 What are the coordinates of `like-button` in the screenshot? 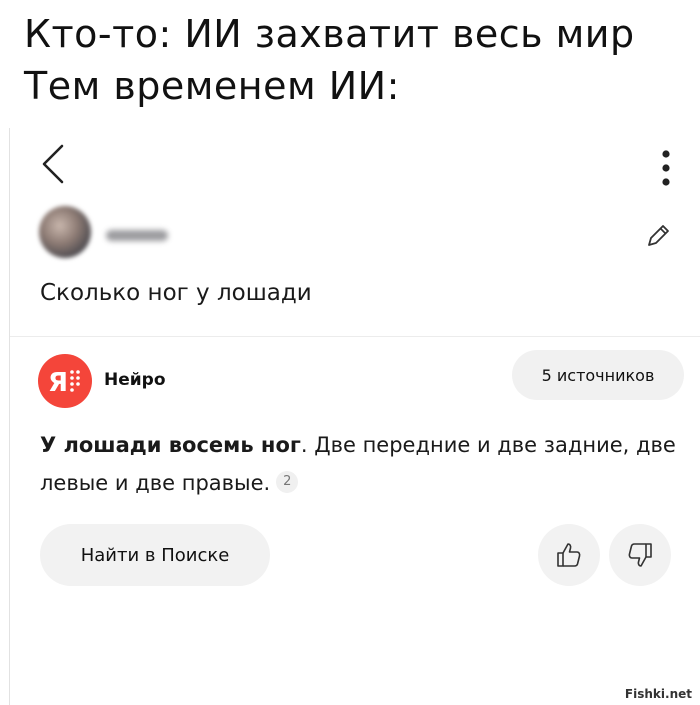 It's located at (569, 555).